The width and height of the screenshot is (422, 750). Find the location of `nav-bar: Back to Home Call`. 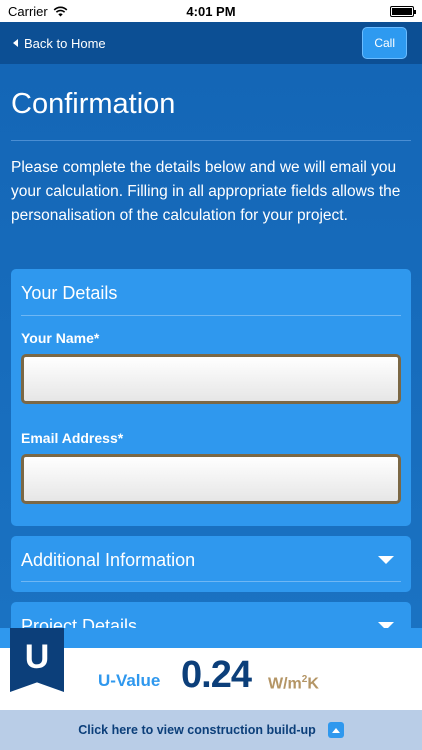

nav-bar: Back to Home Call is located at coordinates (211, 43).